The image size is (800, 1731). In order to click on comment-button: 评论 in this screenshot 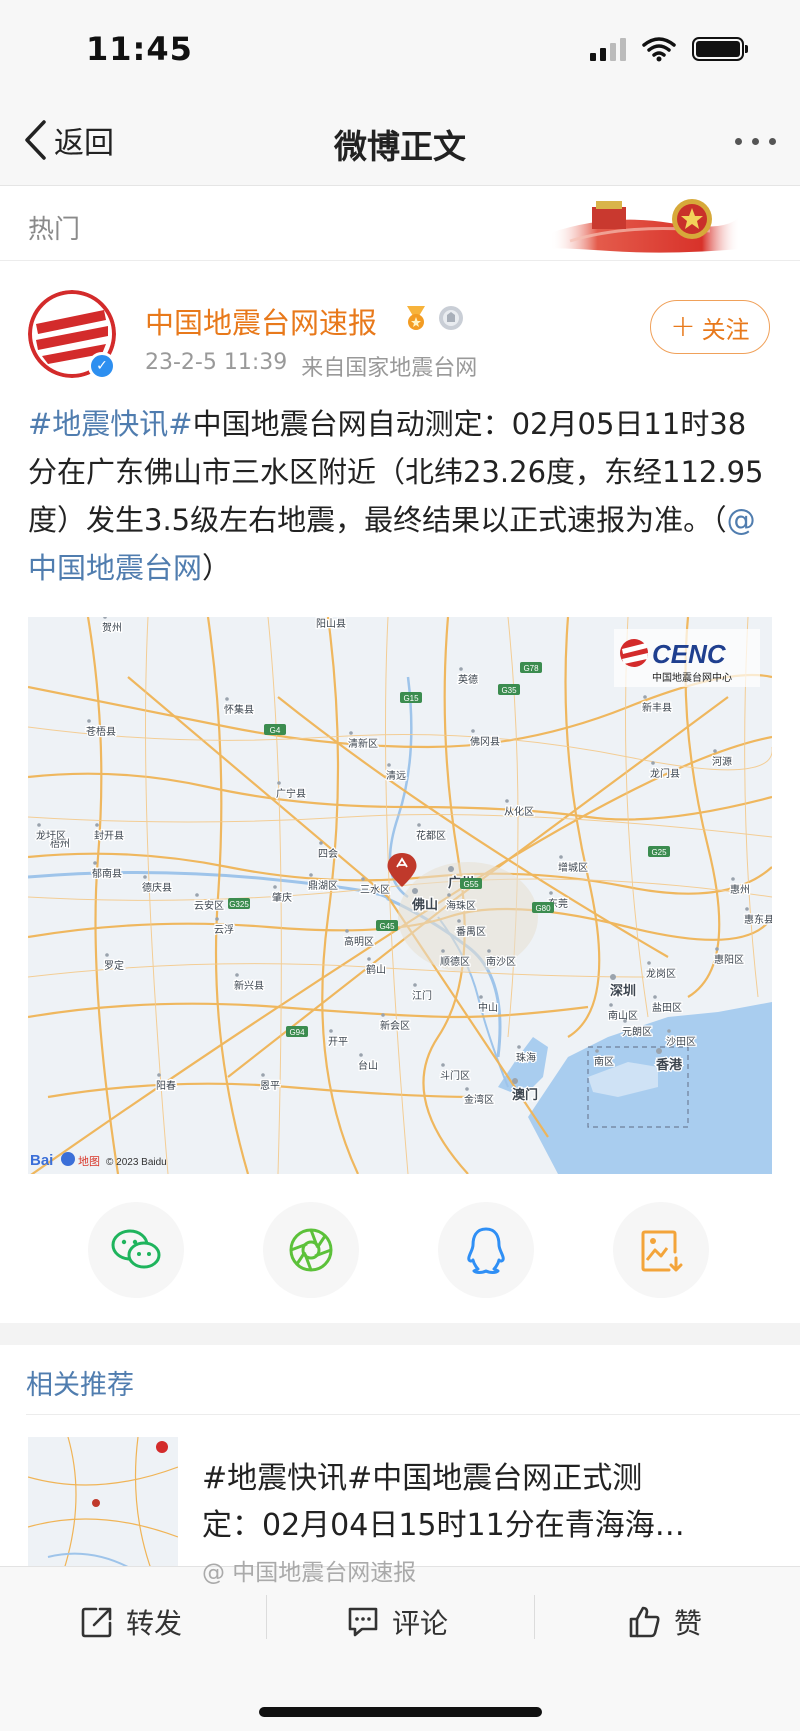, I will do `click(397, 1622)`.